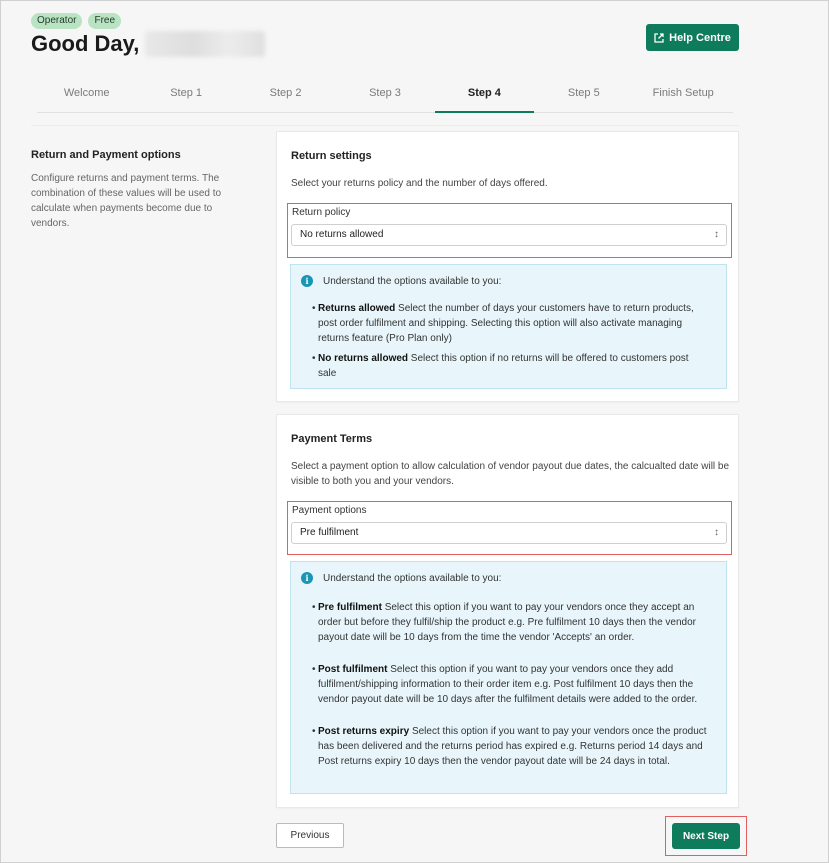 The image size is (829, 863). I want to click on payment-options-select: Pre fulfilment ↕, so click(509, 533).